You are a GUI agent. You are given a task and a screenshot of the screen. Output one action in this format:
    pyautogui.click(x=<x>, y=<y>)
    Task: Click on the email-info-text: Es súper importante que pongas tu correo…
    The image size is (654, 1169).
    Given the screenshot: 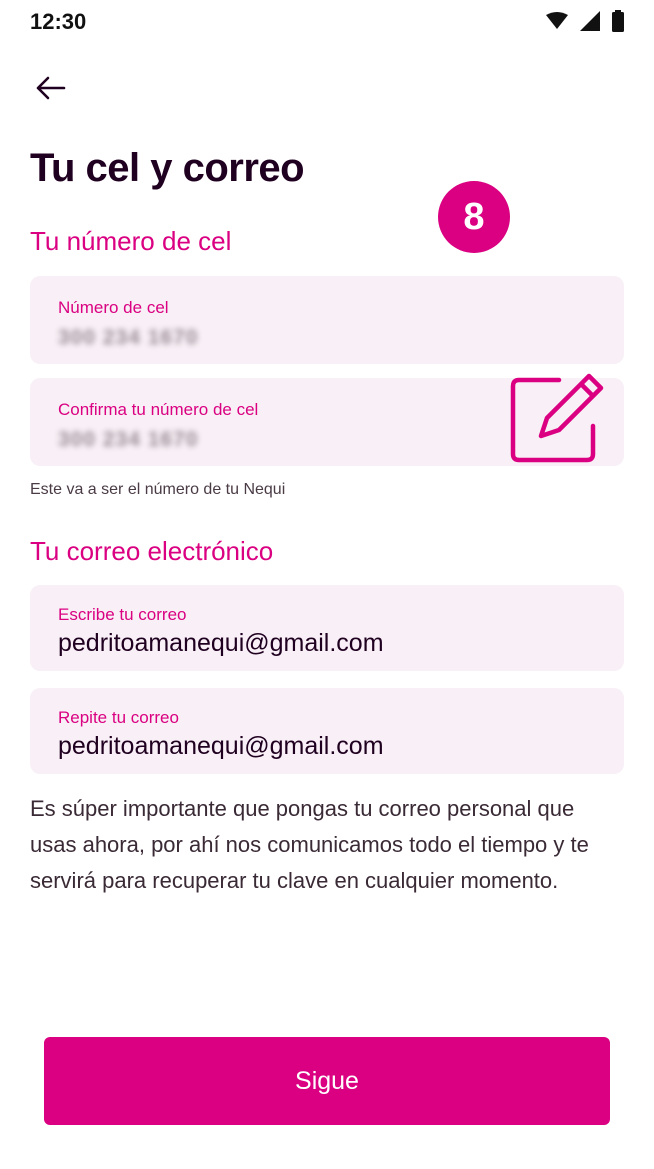 What is the action you would take?
    pyautogui.click(x=309, y=844)
    